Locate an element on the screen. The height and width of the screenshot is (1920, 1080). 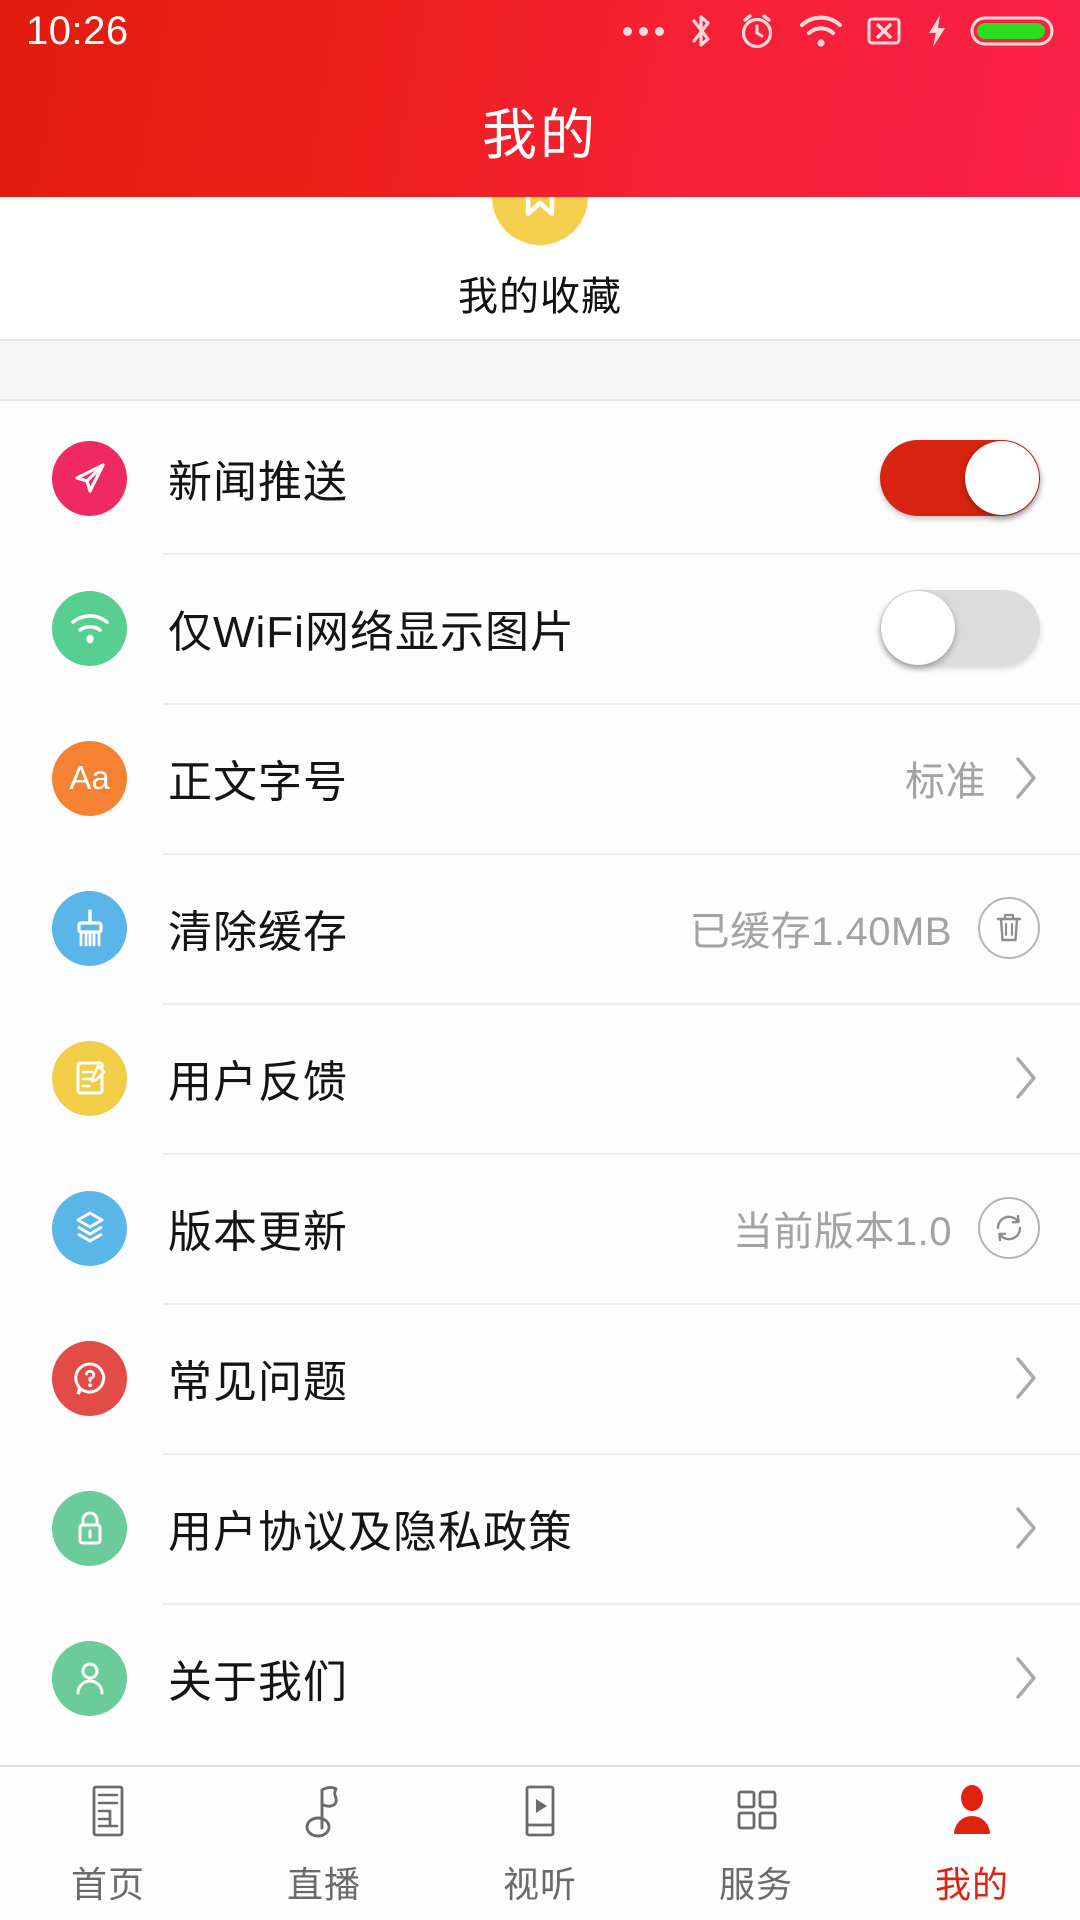
app-header: 10:26 我的 is located at coordinates (540, 98).